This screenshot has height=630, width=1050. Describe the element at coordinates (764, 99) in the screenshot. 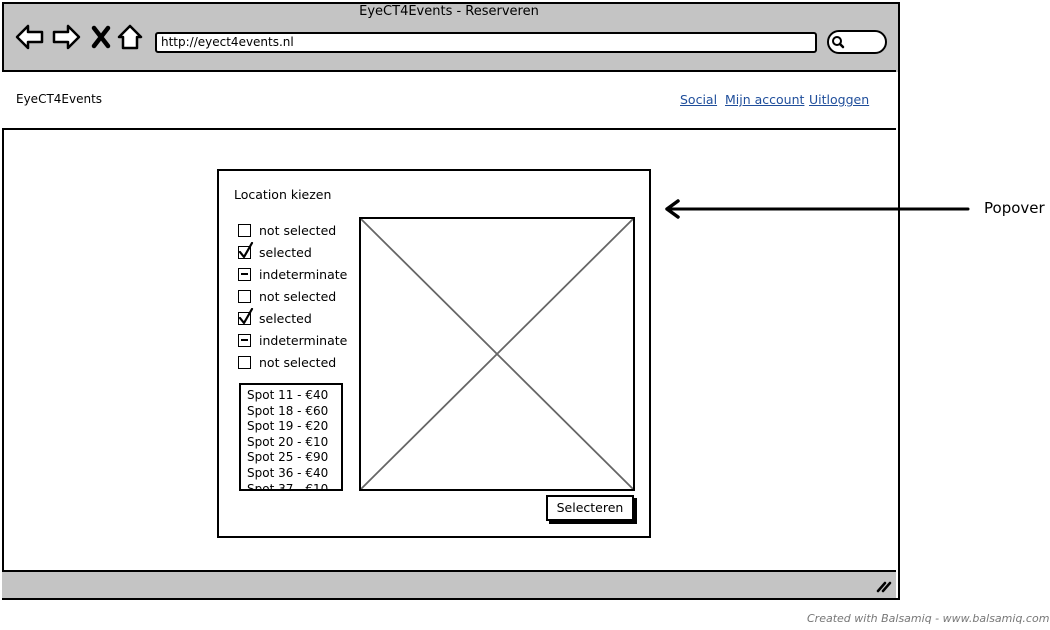

I see `nav-link-my-account: Mijn account` at that location.